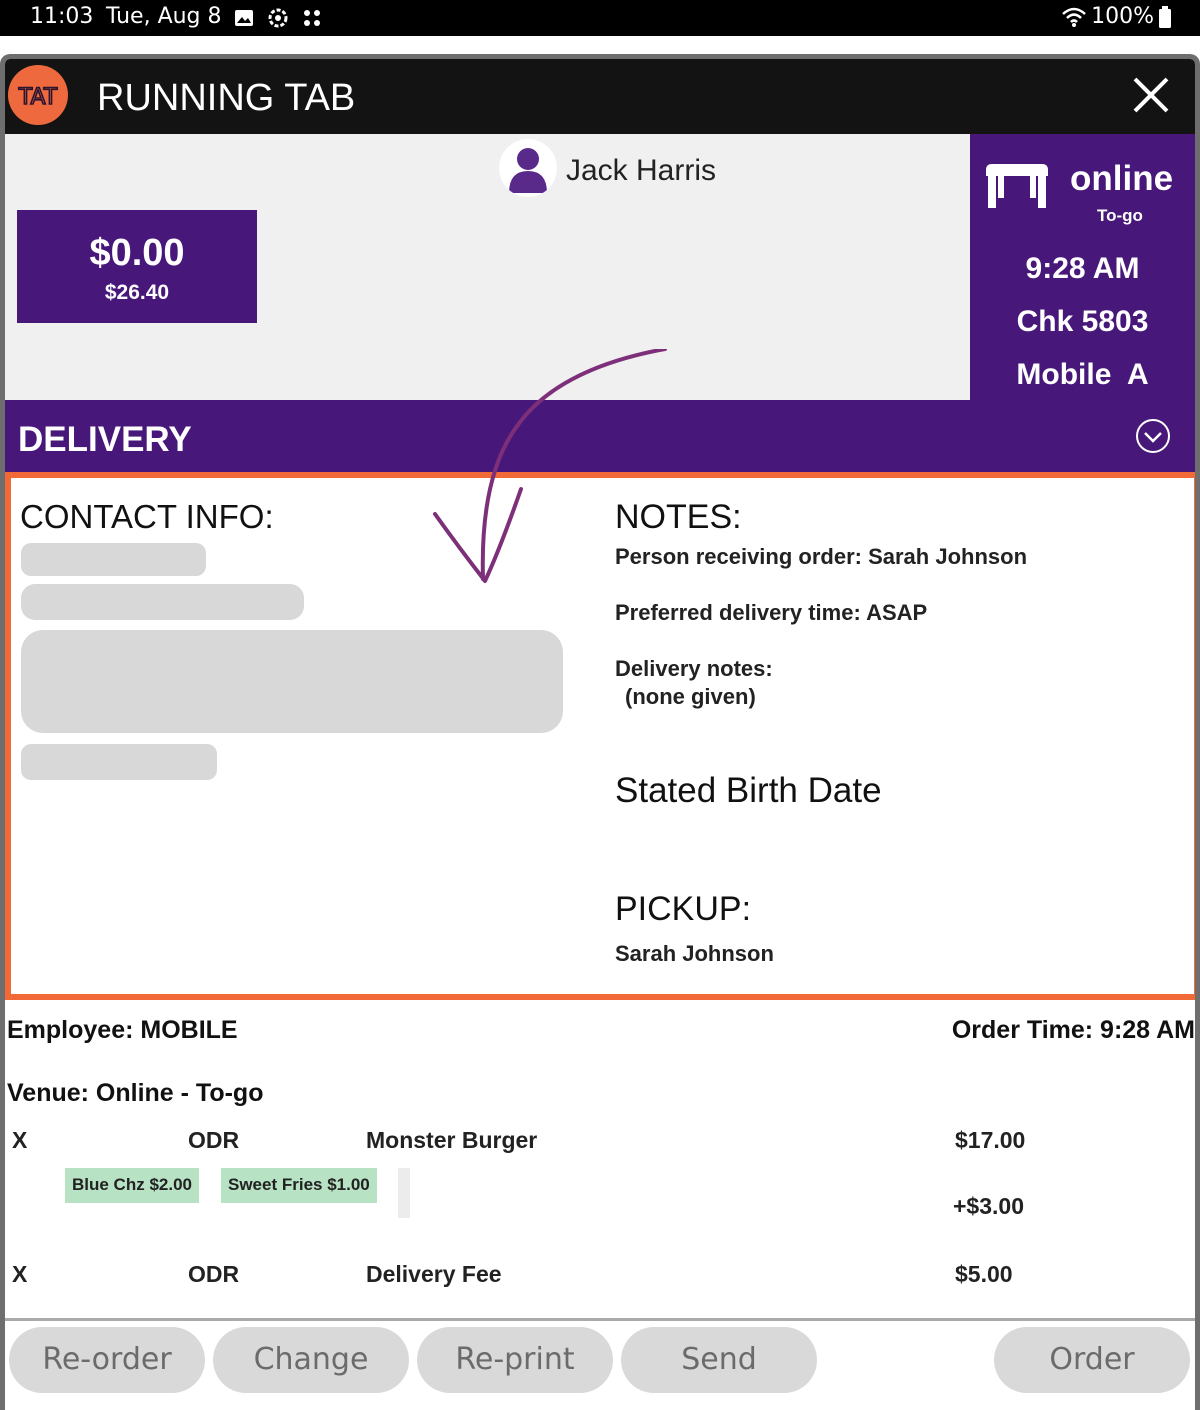  I want to click on status-bar: 11:03 Tue, Aug 8 100%, so click(600, 18).